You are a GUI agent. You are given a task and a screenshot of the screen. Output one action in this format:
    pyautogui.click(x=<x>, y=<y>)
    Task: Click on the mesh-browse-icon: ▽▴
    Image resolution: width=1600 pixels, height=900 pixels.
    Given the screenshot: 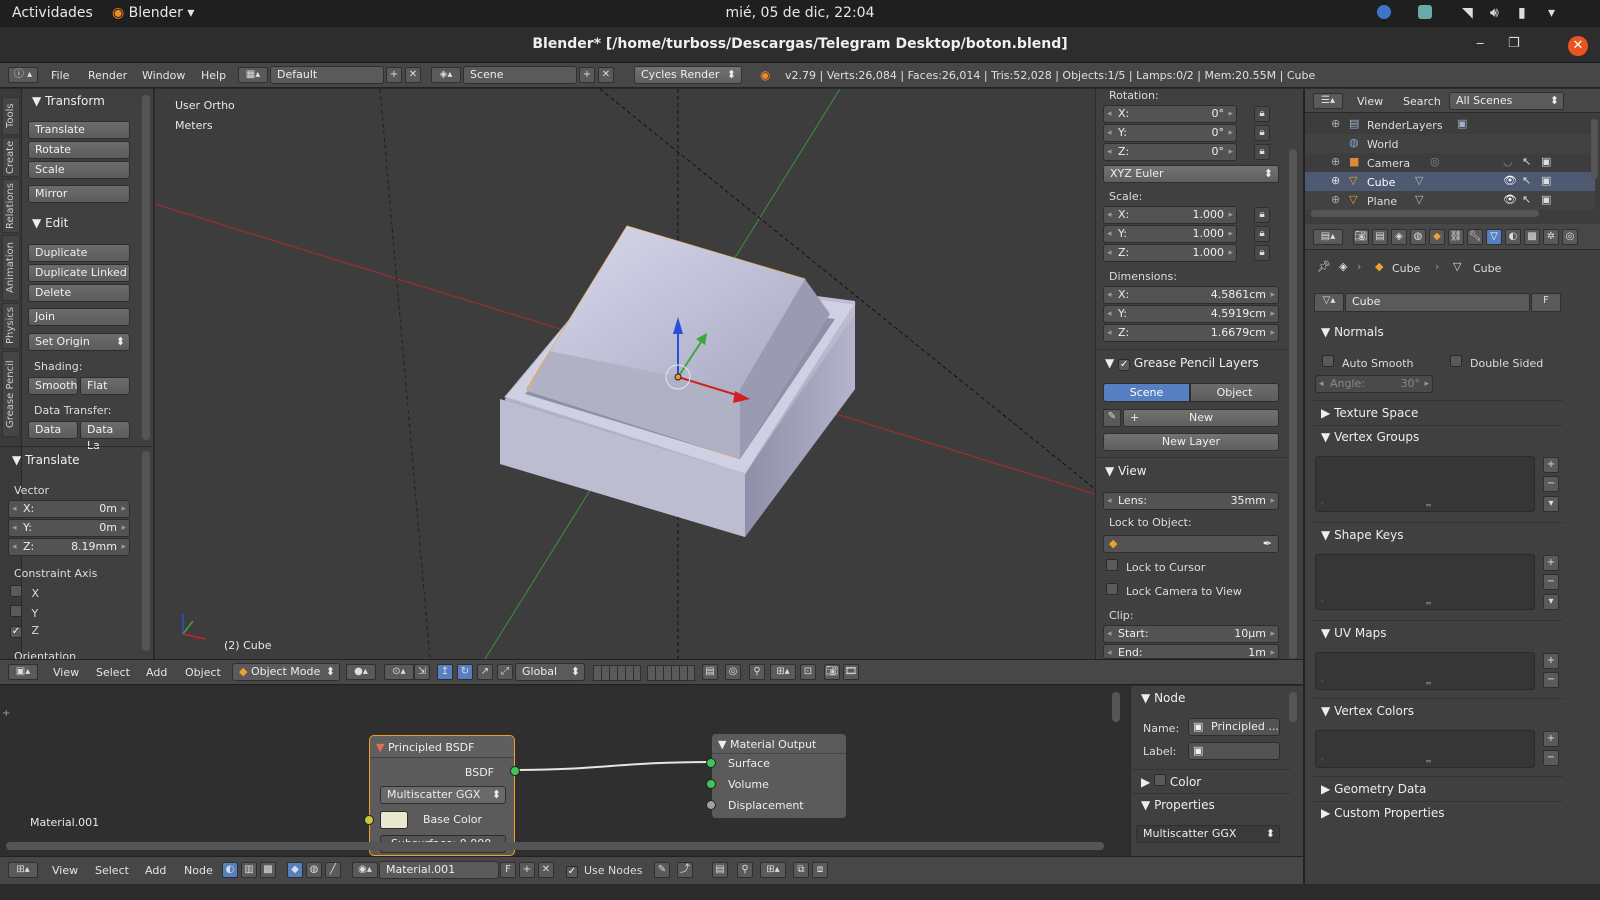 What is the action you would take?
    pyautogui.click(x=1329, y=302)
    